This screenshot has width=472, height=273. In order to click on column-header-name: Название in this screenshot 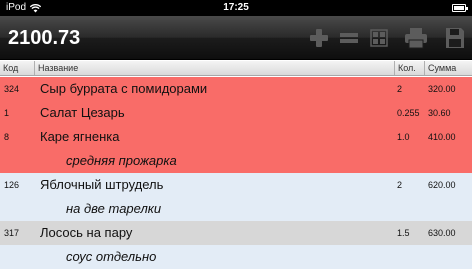, I will do `click(214, 68)`.